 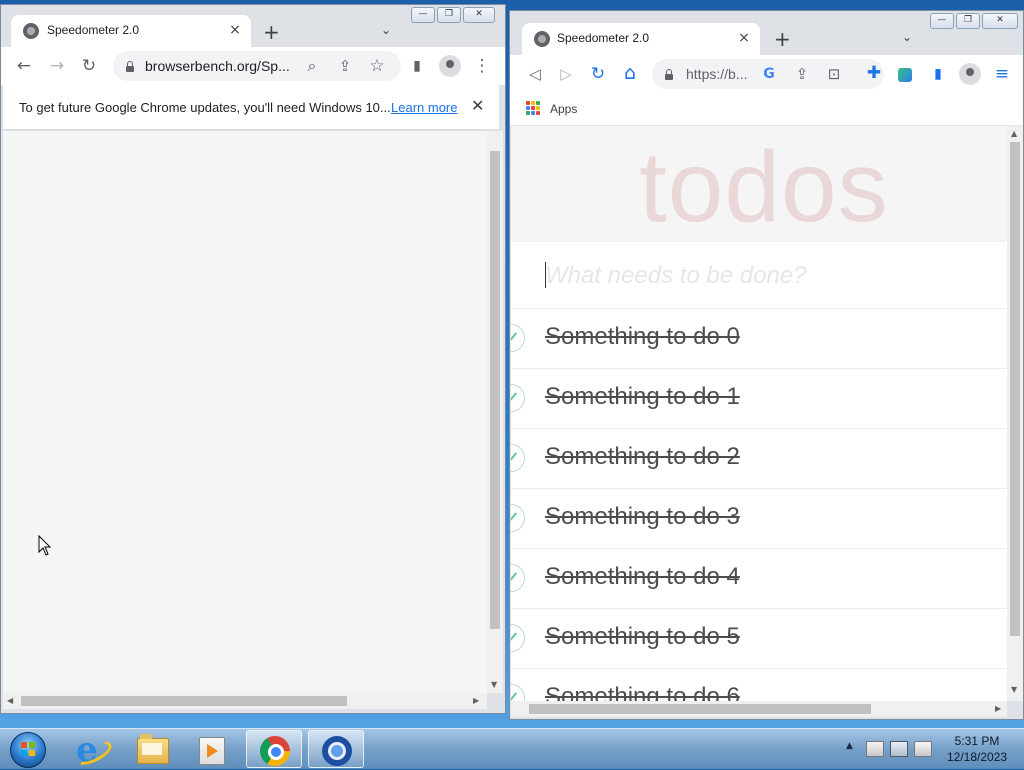 I want to click on apps-grid-icon, so click(x=533, y=108).